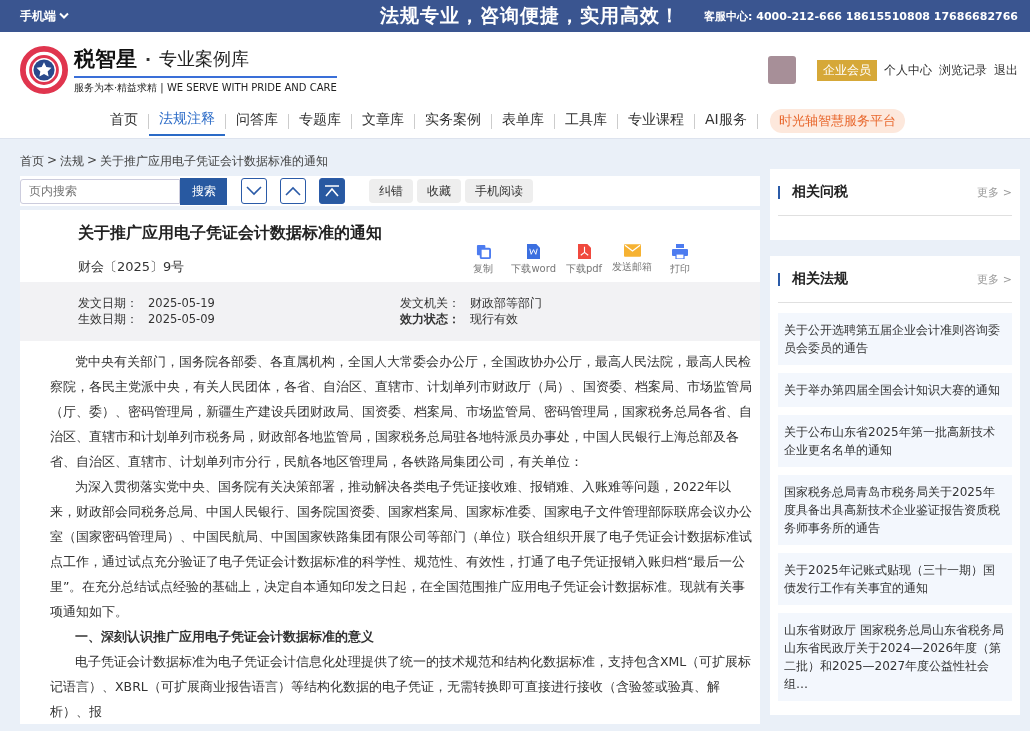 Image resolution: width=1030 pixels, height=731 pixels. Describe the element at coordinates (895, 510) in the screenshot. I see `related-law-item: 国家税务总局青岛市税务局关于2025年度具备出具高新技术企业鉴证报告资质税务师事务所的通告` at that location.